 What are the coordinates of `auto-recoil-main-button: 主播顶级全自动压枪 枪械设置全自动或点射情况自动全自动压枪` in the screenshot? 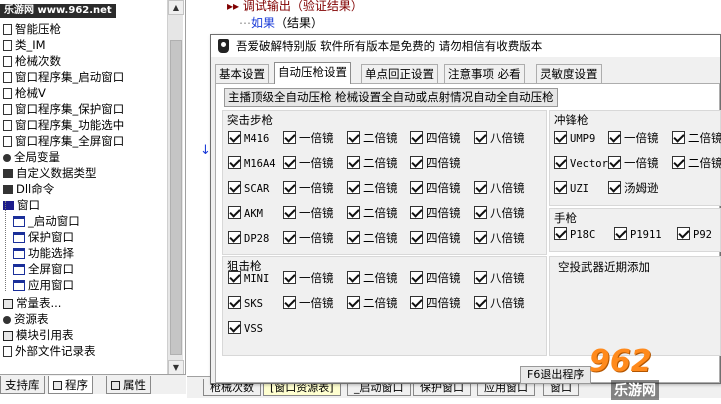 It's located at (391, 97).